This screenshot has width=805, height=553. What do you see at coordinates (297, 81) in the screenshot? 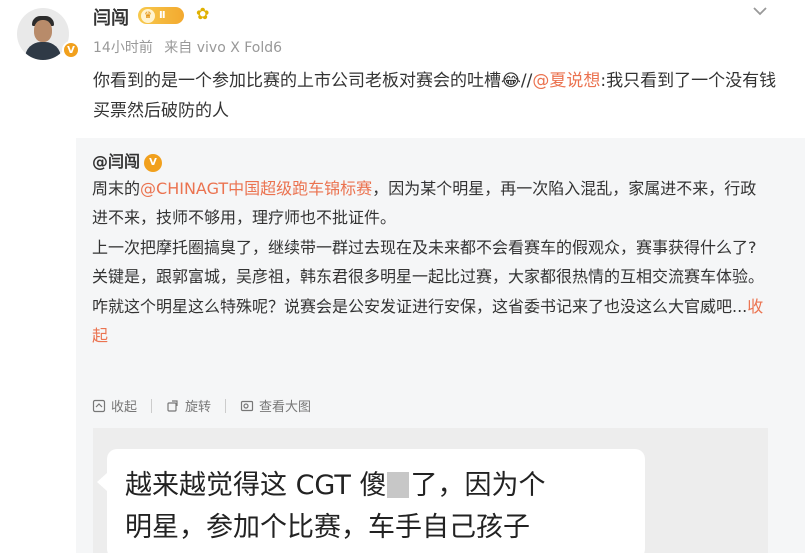
I see `post-text-main: 你看到的是一个参加比赛的上市公司老板对赛会的吐槽` at bounding box center [297, 81].